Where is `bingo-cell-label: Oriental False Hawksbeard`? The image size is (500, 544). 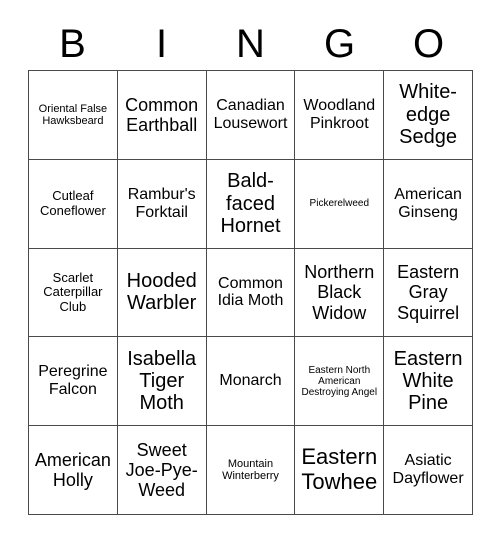 bingo-cell-label: Oriental False Hawksbeard is located at coordinates (73, 114).